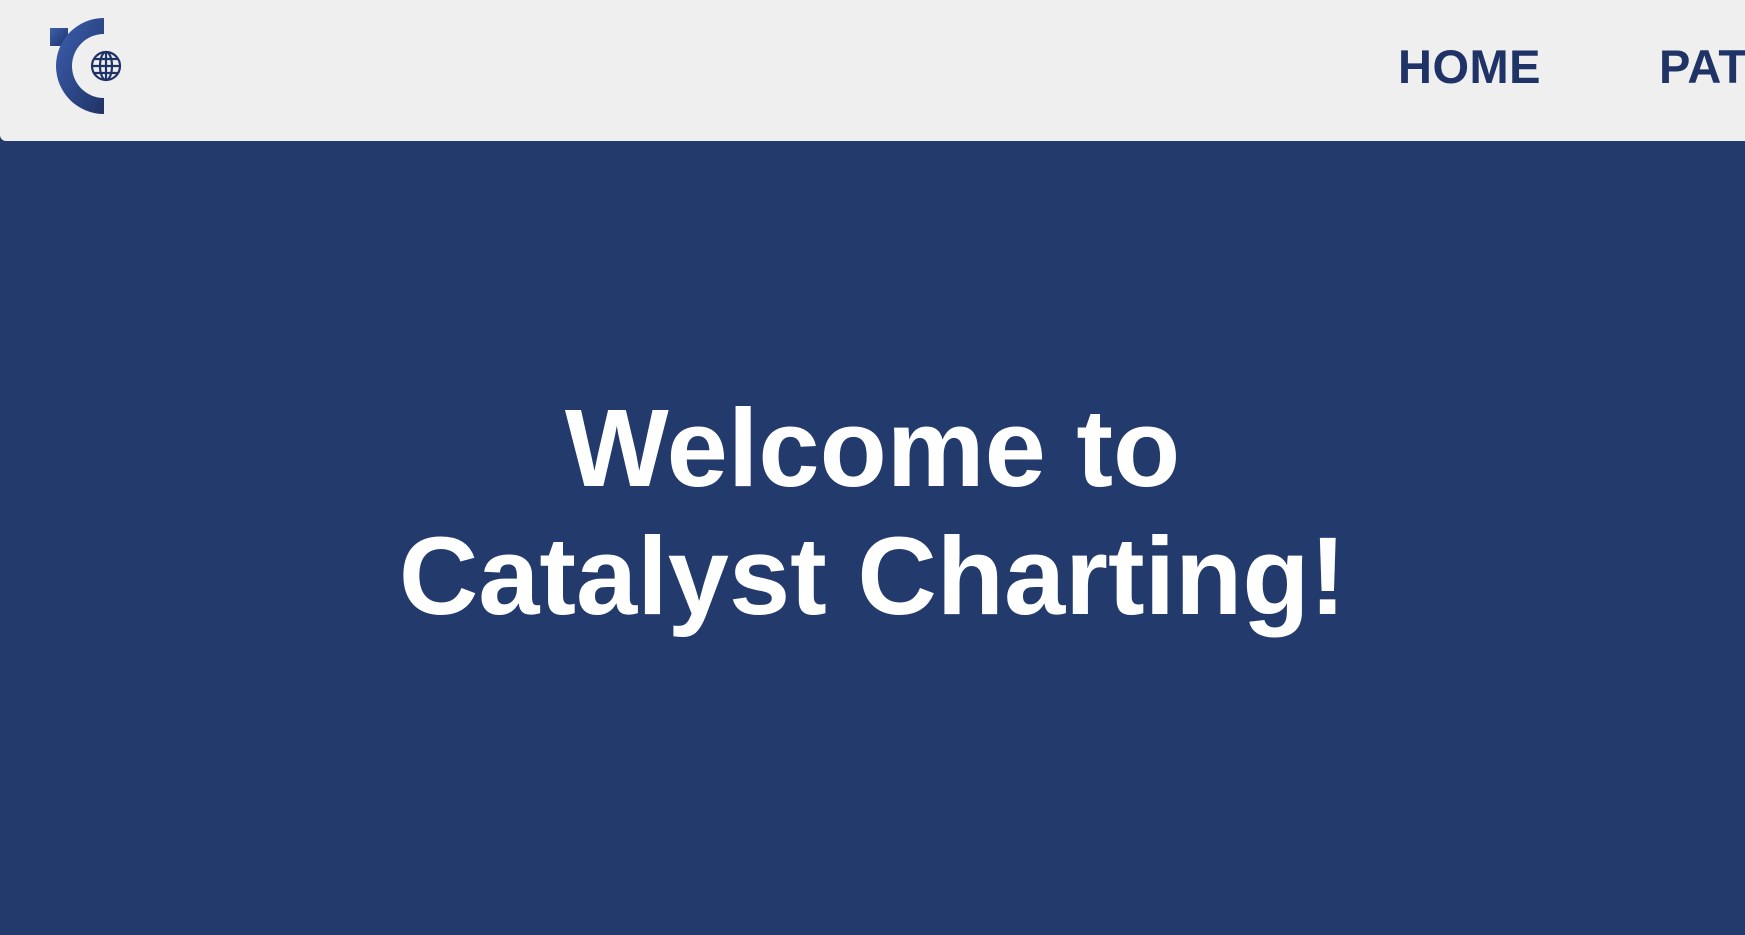  What do you see at coordinates (1702, 66) in the screenshot?
I see `nav-patients-link: PAT` at bounding box center [1702, 66].